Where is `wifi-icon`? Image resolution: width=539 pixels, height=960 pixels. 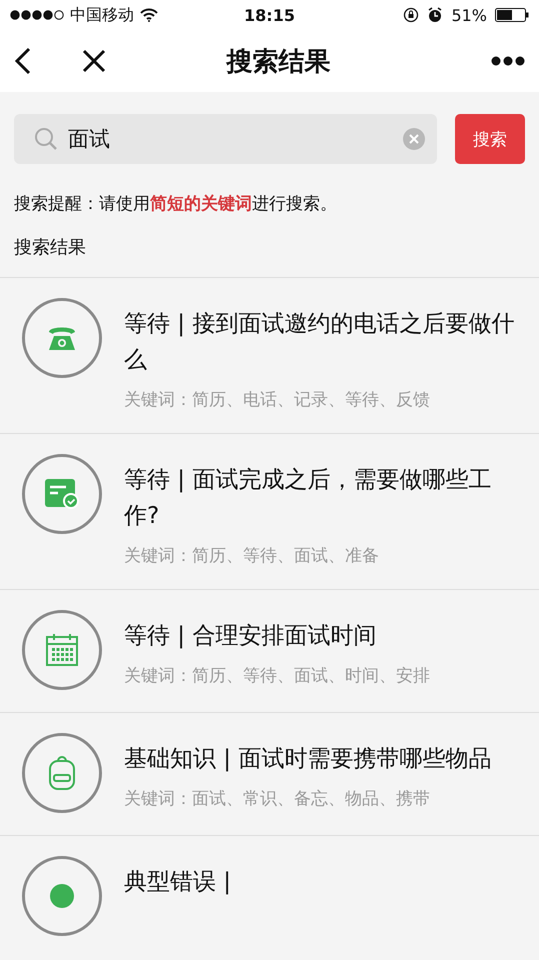 wifi-icon is located at coordinates (149, 15).